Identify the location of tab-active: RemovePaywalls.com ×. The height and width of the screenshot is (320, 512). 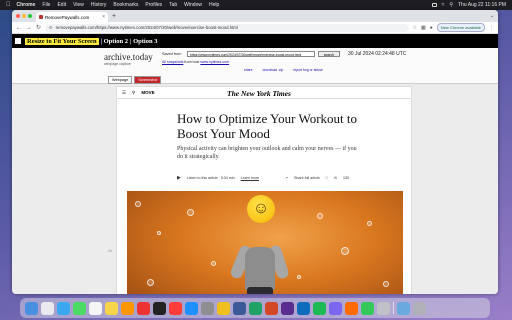
(72, 17).